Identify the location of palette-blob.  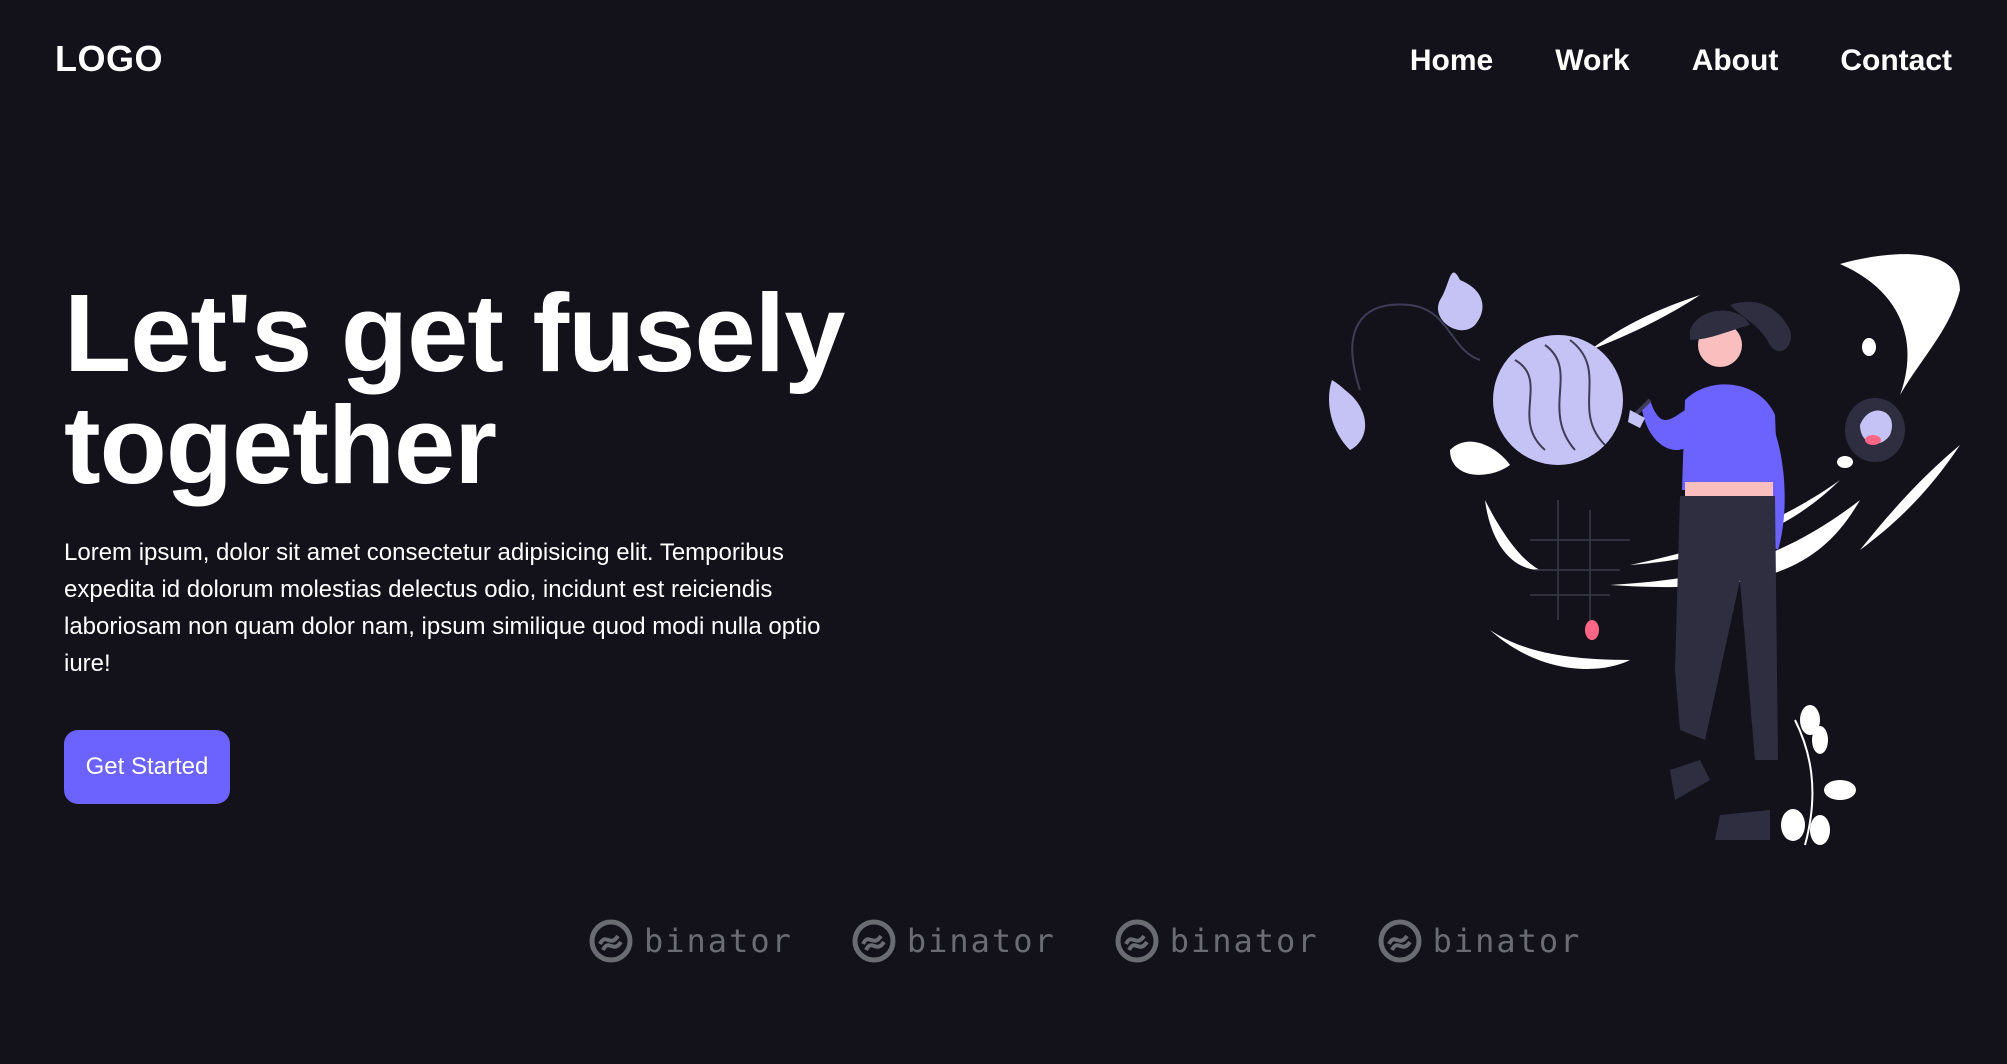
(1871, 433).